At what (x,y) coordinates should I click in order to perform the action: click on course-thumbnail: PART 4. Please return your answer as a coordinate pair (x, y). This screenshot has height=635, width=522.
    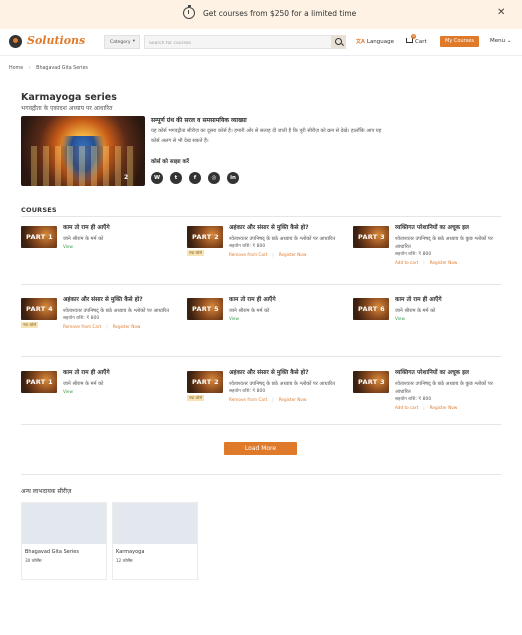
    Looking at the image, I should click on (39, 309).